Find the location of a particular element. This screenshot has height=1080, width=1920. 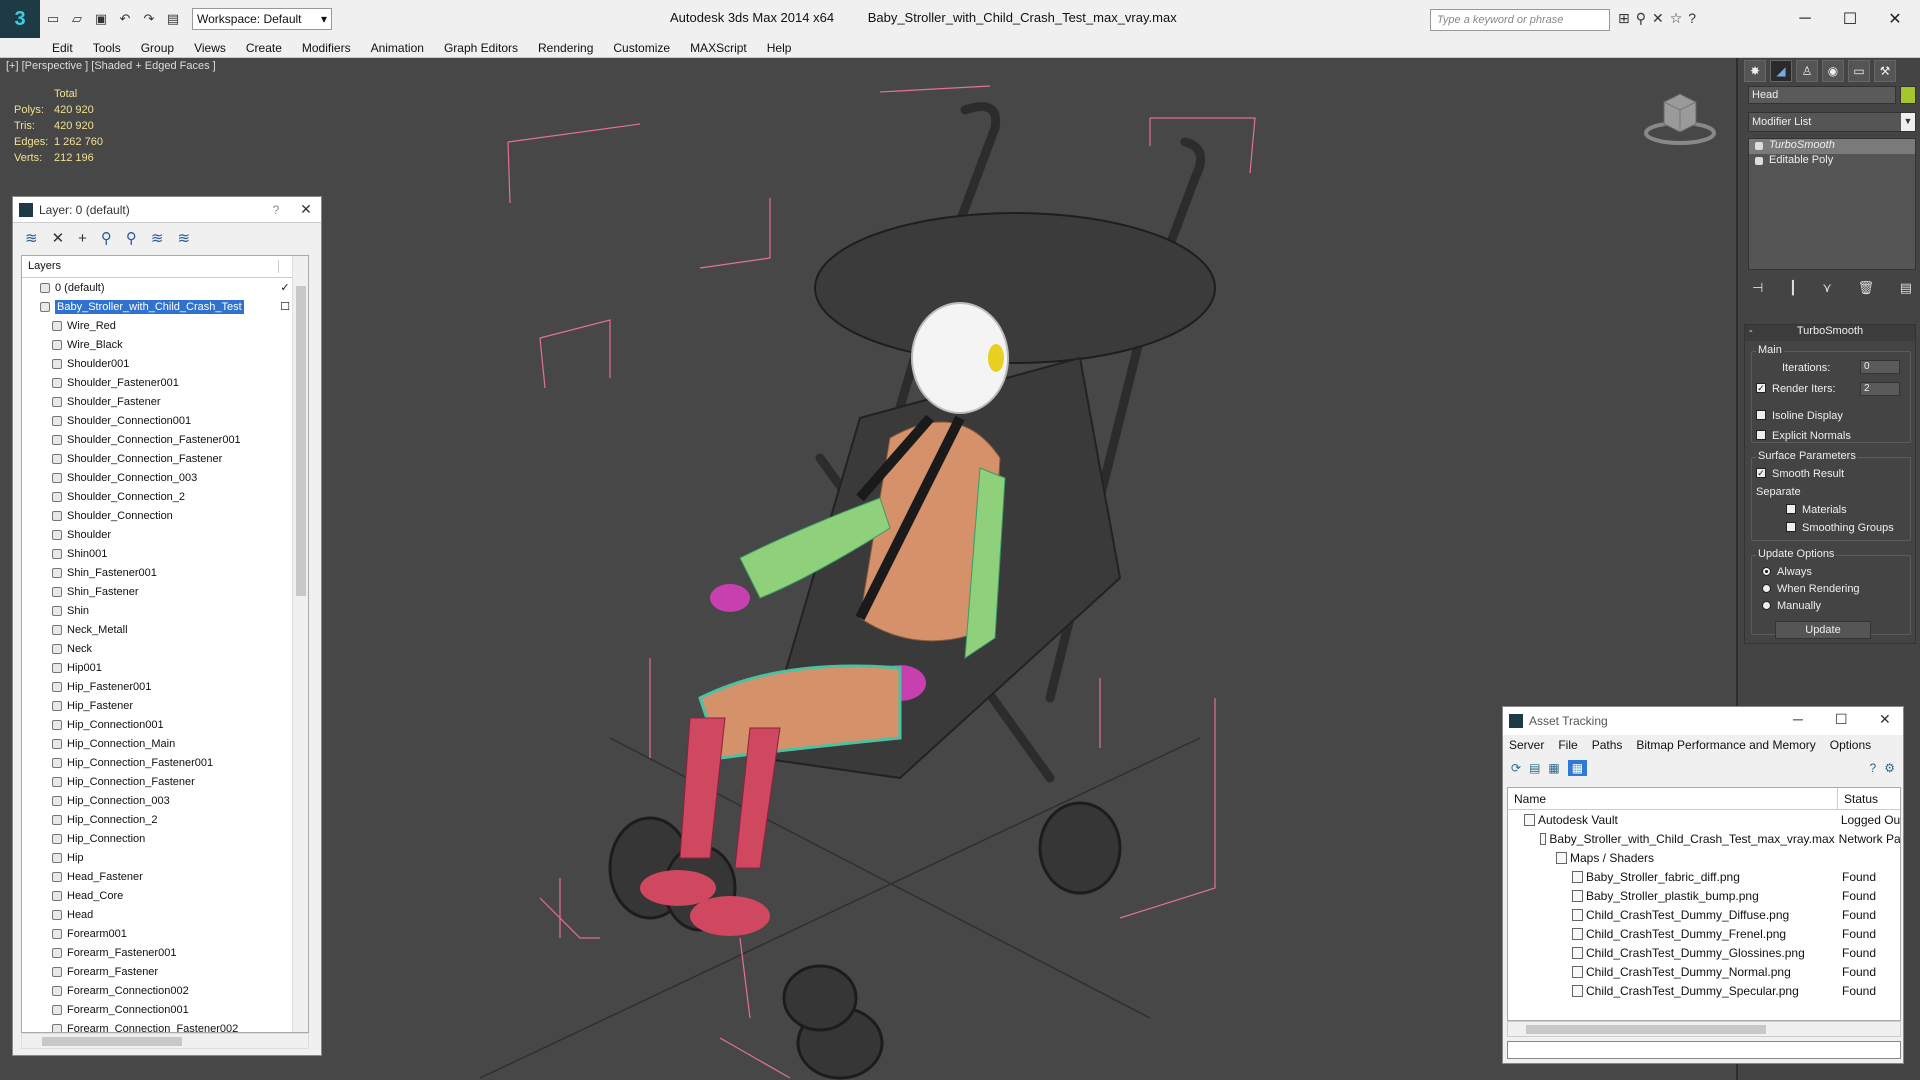

select-objects-icon: ⚲ is located at coordinates (106, 238).